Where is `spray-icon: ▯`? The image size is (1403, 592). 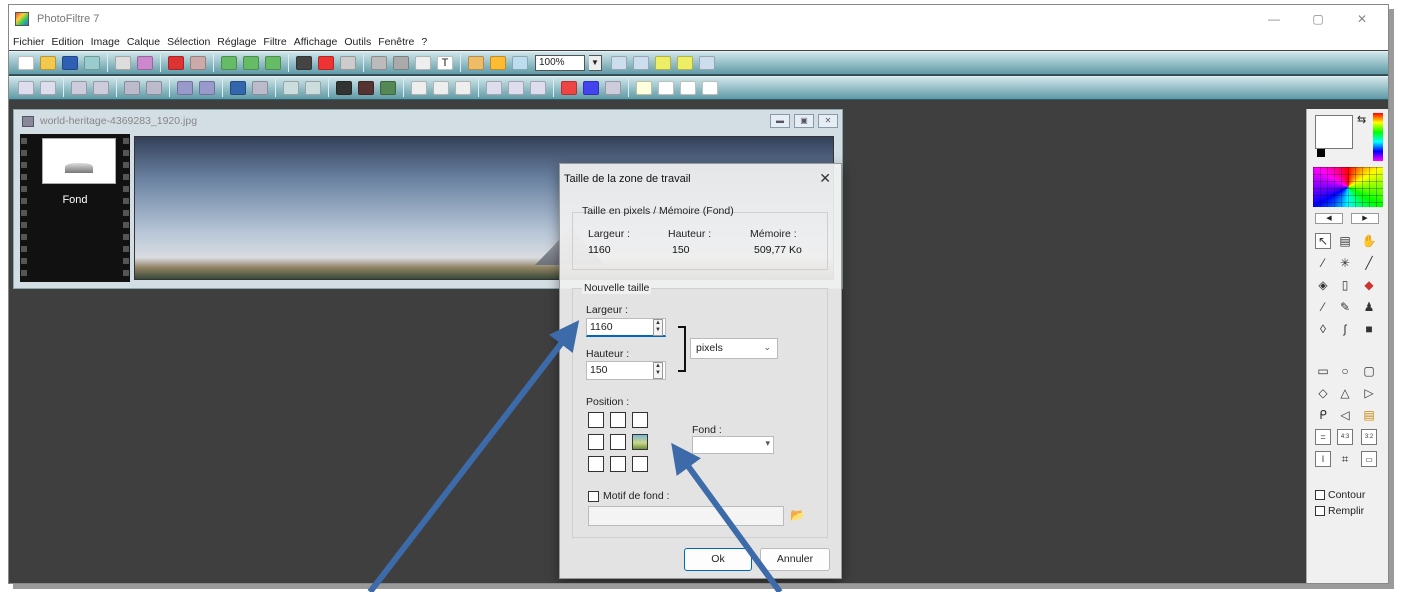 spray-icon: ▯ is located at coordinates (1345, 285).